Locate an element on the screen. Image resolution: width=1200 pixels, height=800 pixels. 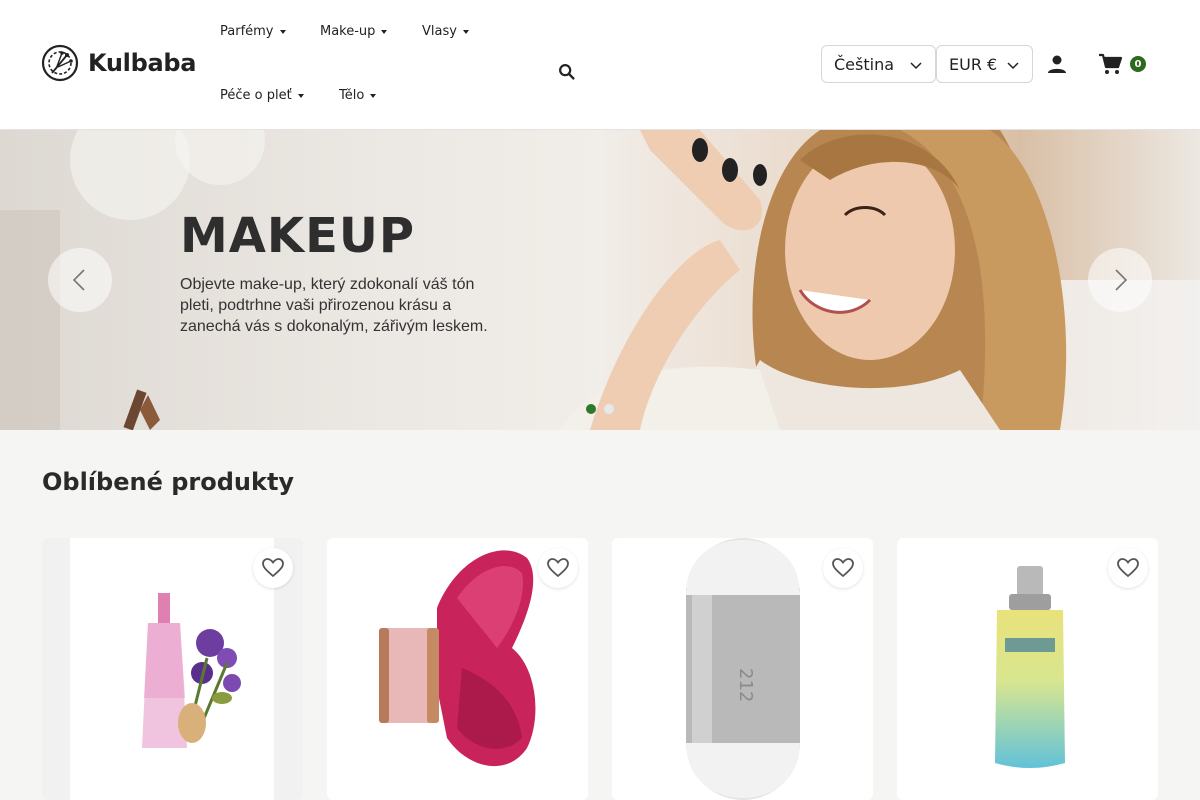
currency-value: EUR € is located at coordinates (973, 64).